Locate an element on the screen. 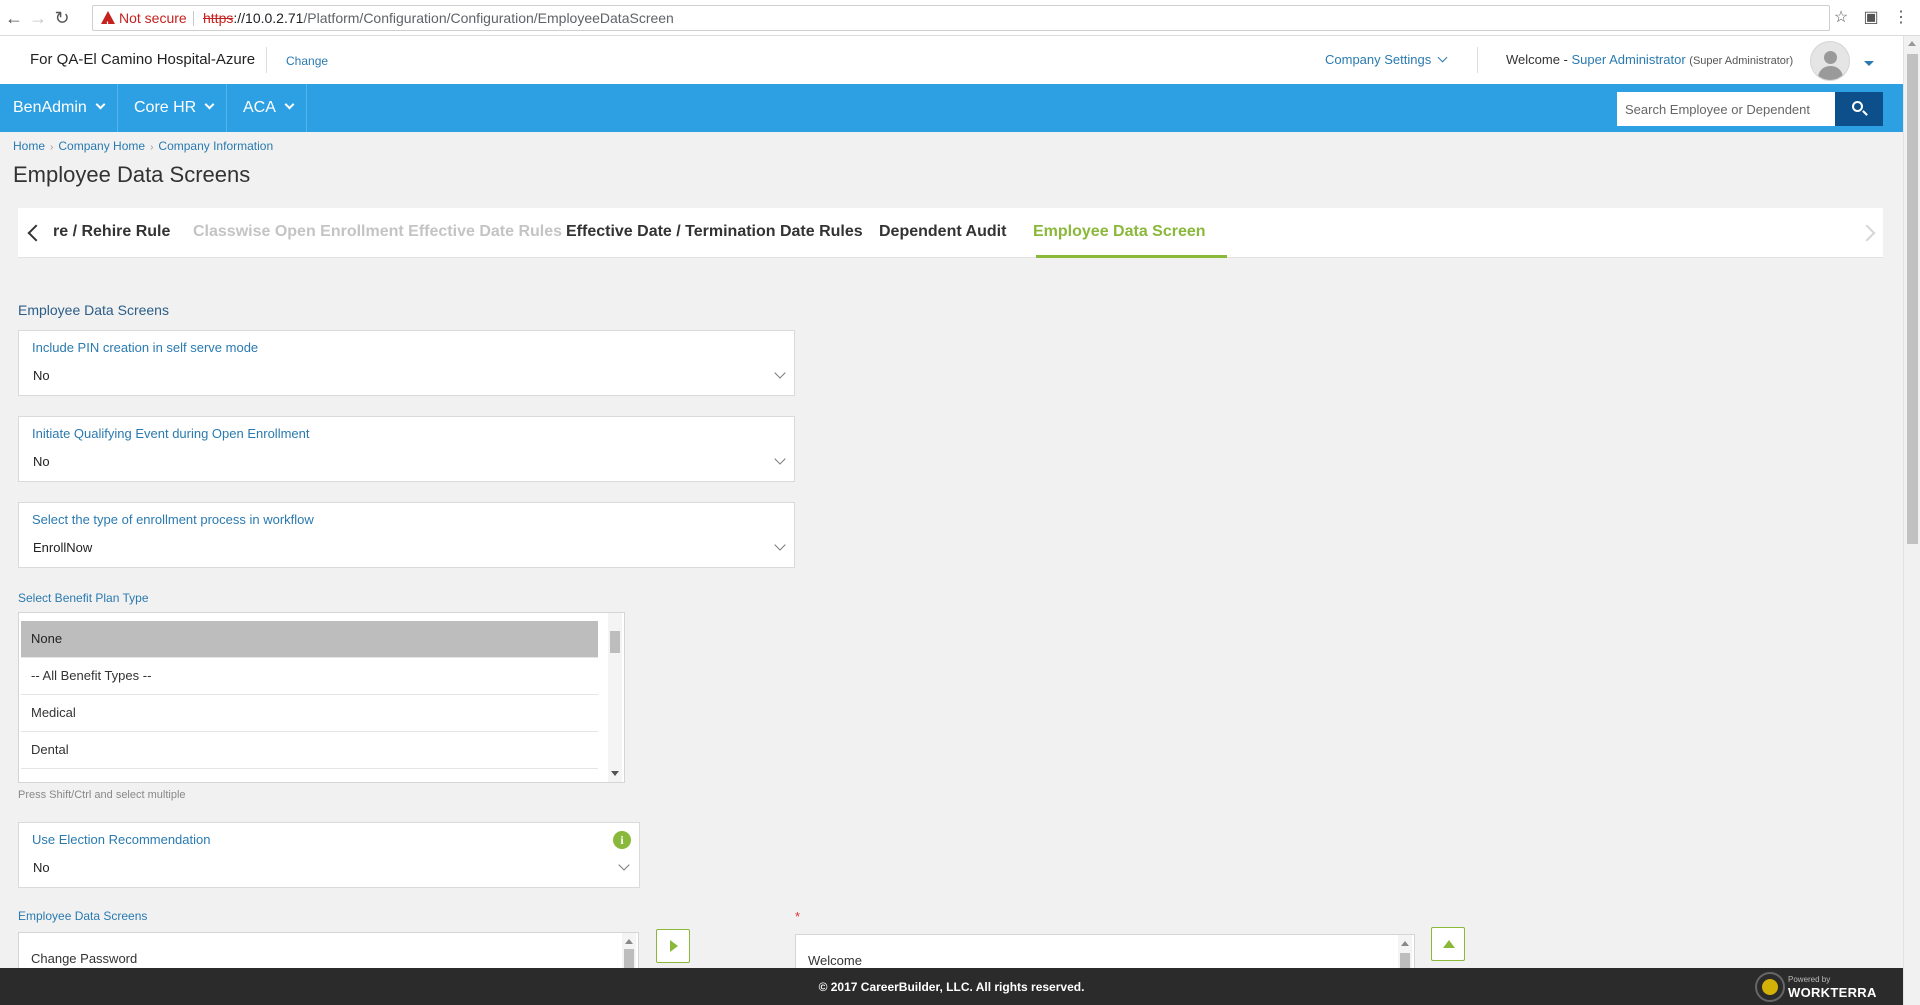  breadcrumb-company-information: Company Information is located at coordinates (215, 146).